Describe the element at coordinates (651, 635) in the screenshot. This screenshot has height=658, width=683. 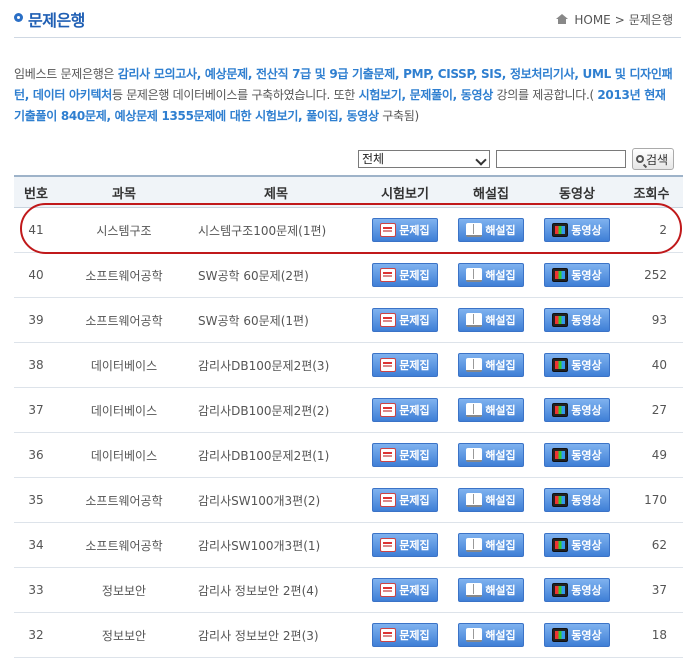
I see `row-views: 18` at that location.